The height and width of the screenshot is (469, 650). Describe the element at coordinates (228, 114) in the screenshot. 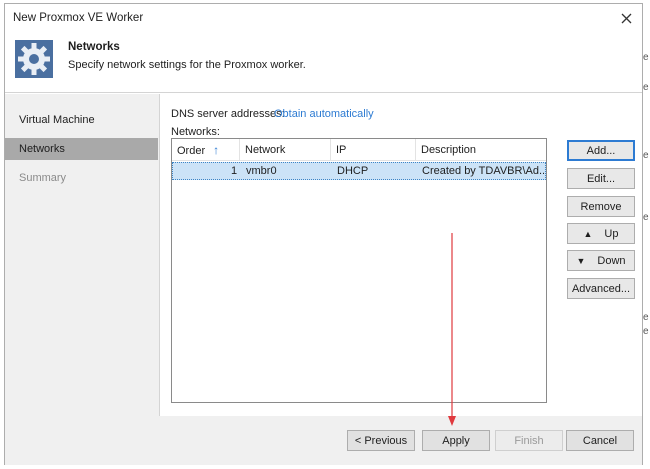

I see `dns-label: DNS server addresses:` at that location.